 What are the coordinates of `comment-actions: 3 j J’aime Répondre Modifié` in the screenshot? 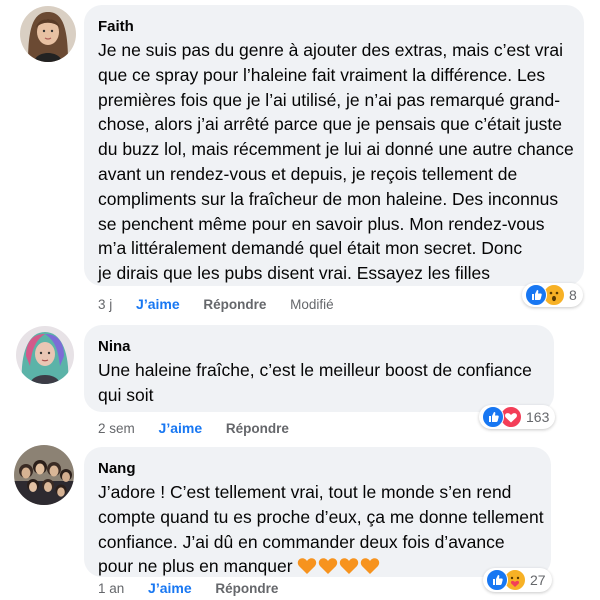 It's located at (226, 304).